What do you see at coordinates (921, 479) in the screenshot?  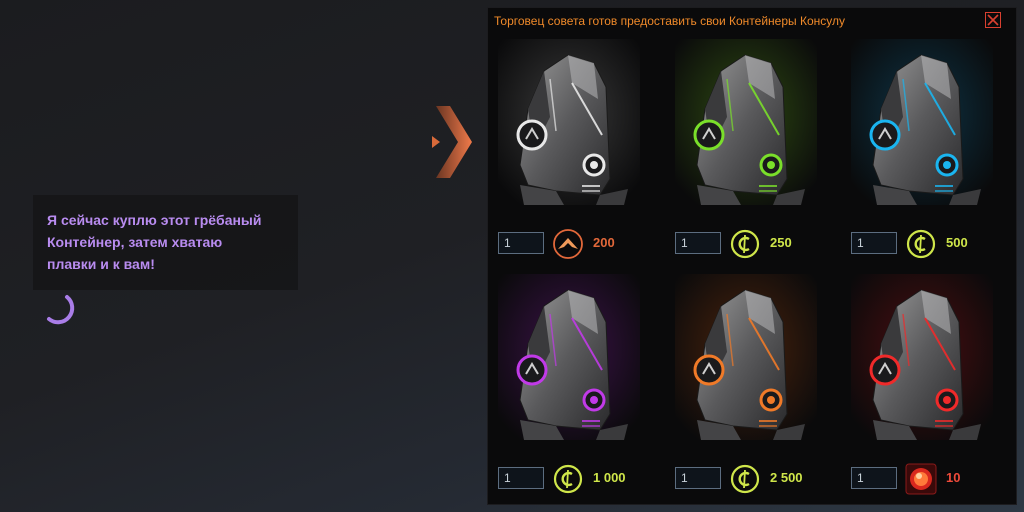 I see `red-crystal-icon` at bounding box center [921, 479].